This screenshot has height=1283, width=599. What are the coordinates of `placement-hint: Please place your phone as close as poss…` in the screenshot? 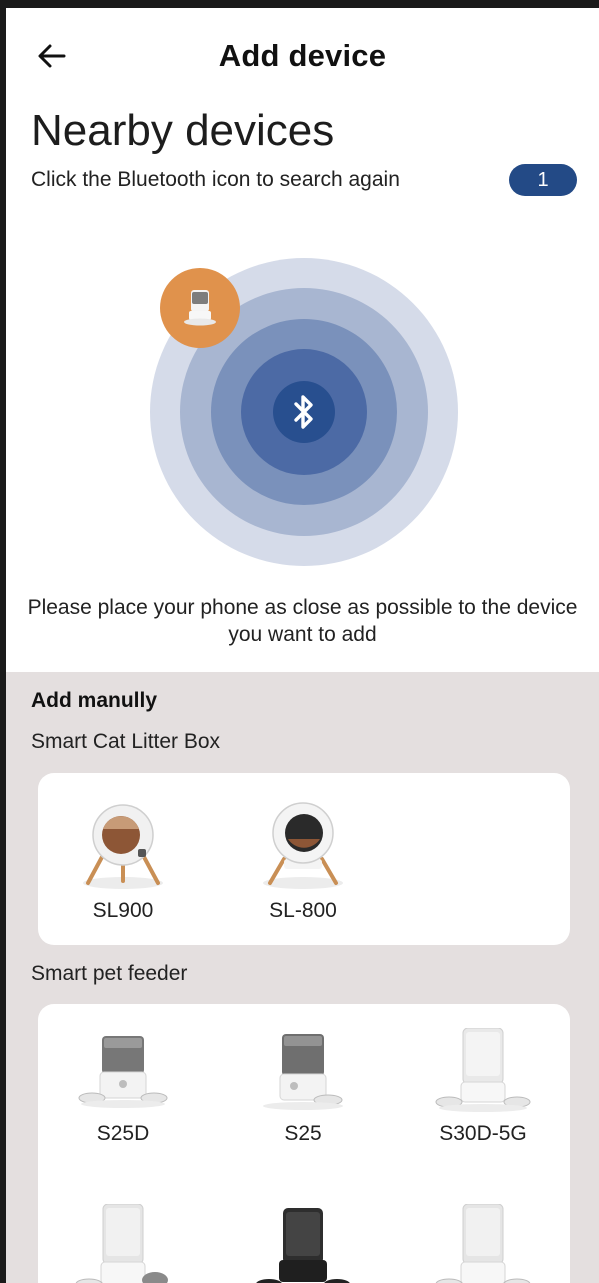 It's located at (302, 621).